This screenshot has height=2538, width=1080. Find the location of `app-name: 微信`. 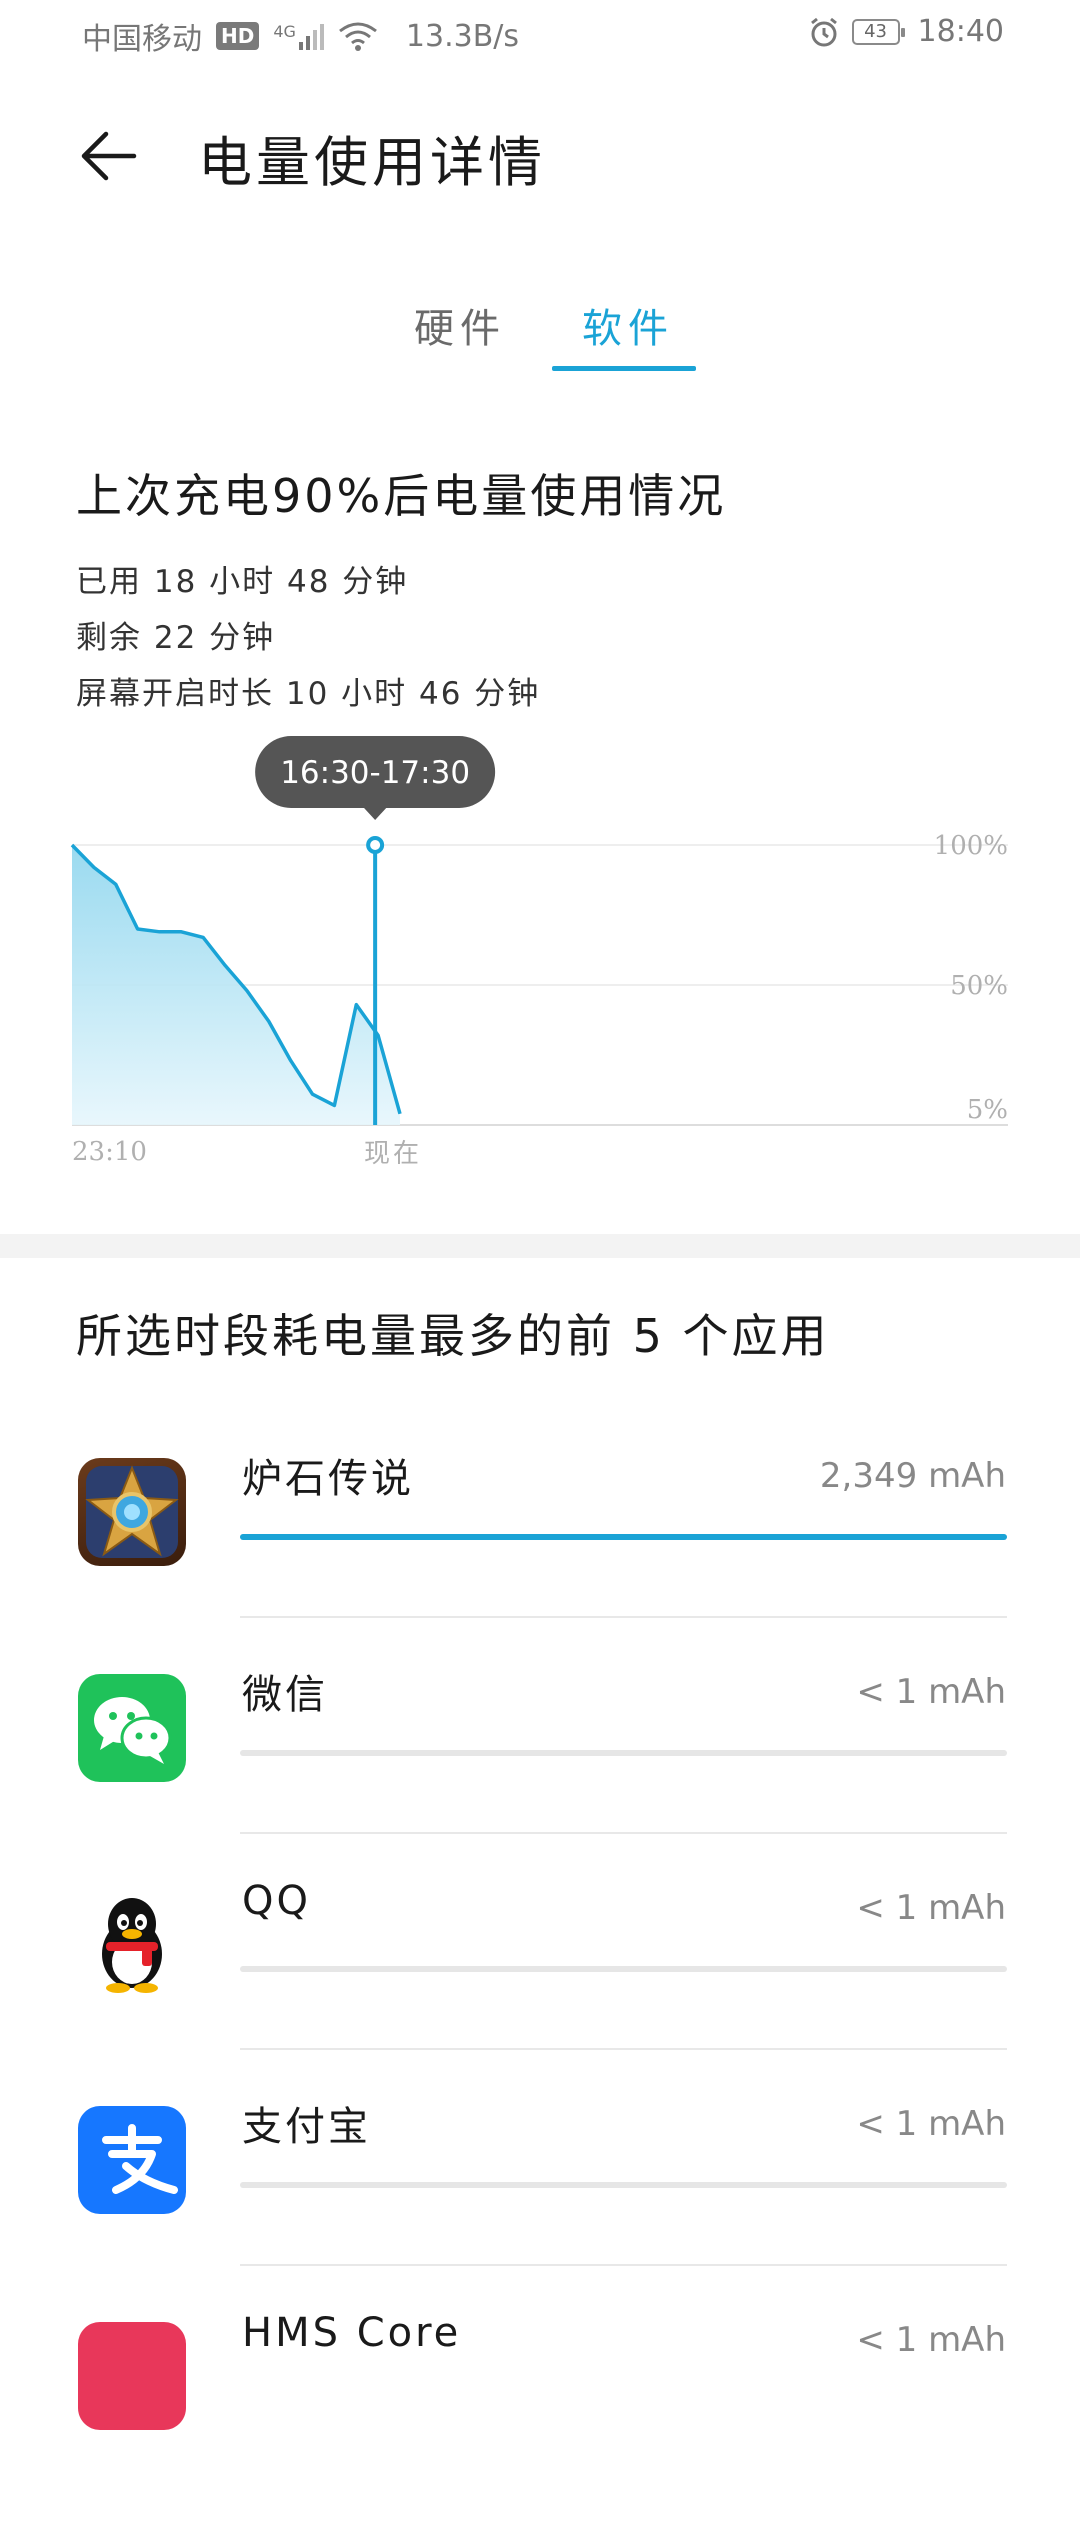

app-name: 微信 is located at coordinates (285, 1695).